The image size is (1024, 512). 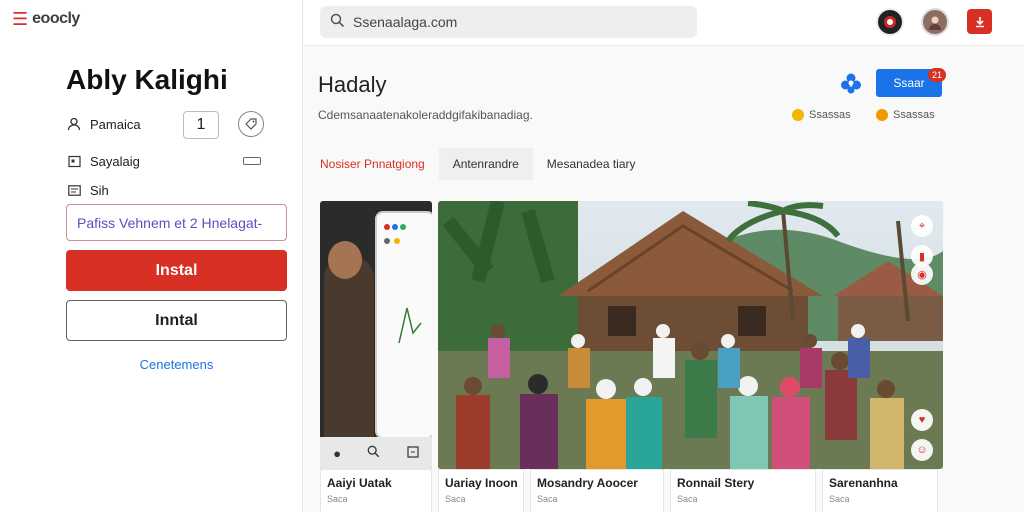 I want to click on profile-avatar, so click(x=935, y=22).